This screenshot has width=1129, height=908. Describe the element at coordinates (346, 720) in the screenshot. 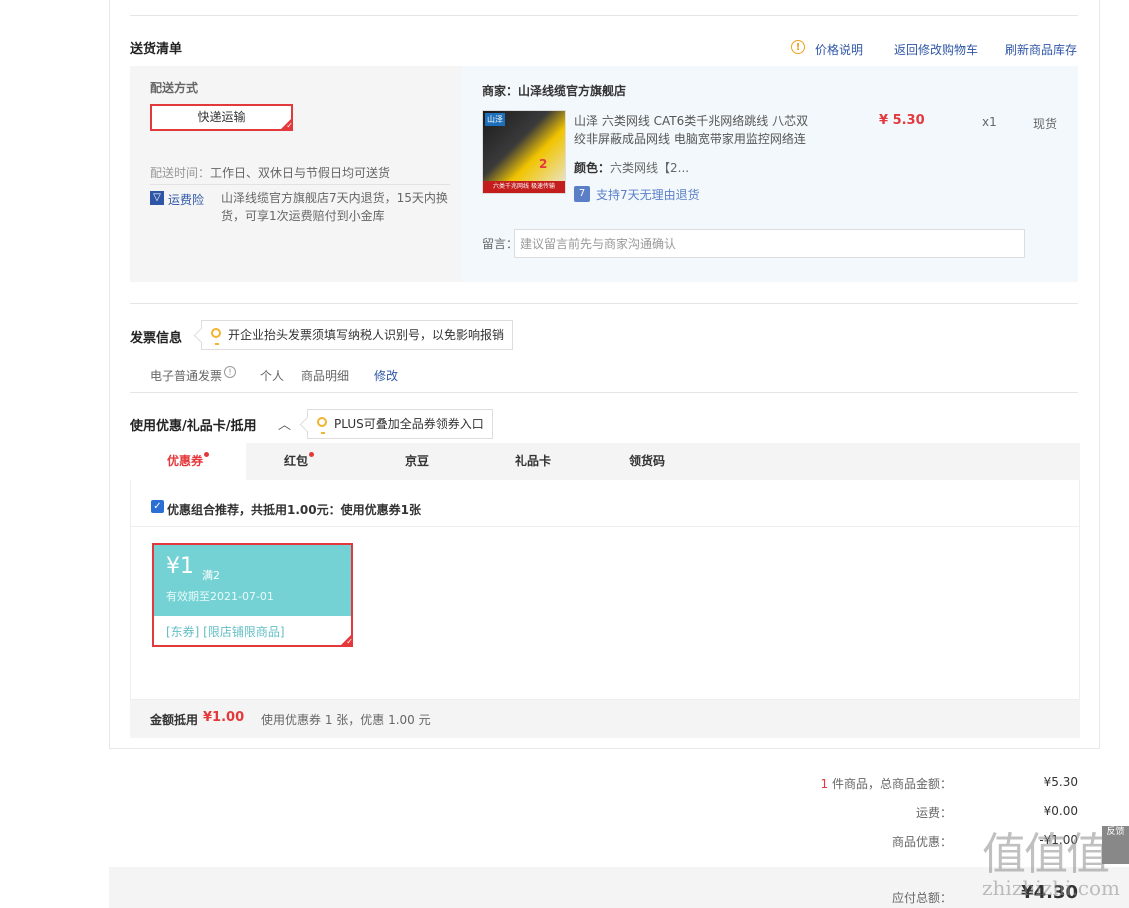

I see `amount-detail: 使用优惠券 1 张，优惠 1.00 元` at that location.